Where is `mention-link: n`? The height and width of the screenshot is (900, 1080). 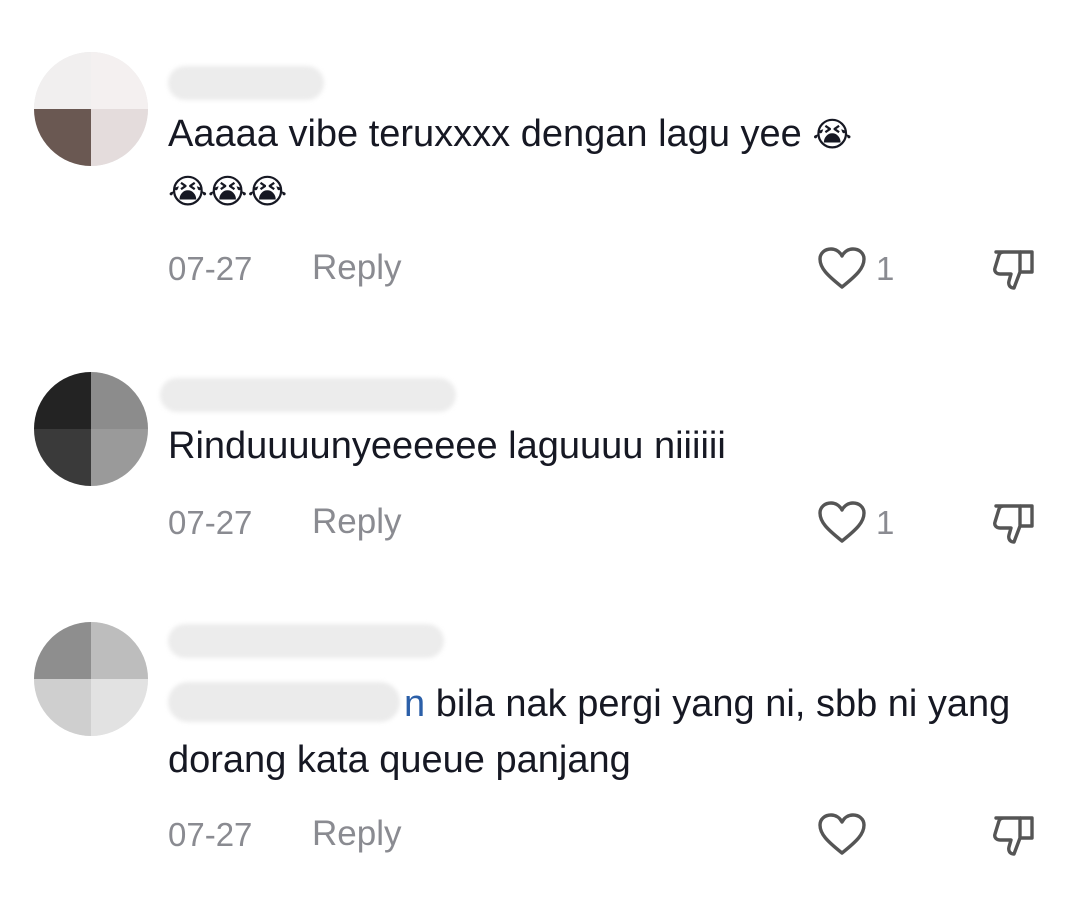
mention-link: n is located at coordinates (296, 703).